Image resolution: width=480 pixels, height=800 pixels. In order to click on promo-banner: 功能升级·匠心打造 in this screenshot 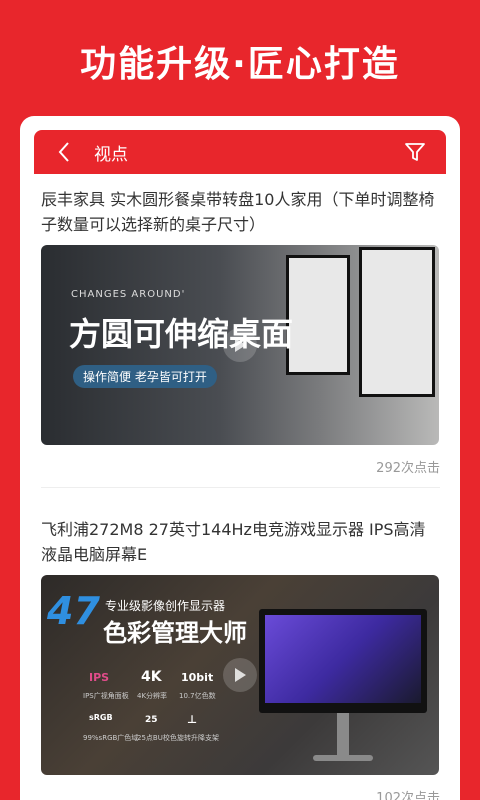, I will do `click(240, 59)`.